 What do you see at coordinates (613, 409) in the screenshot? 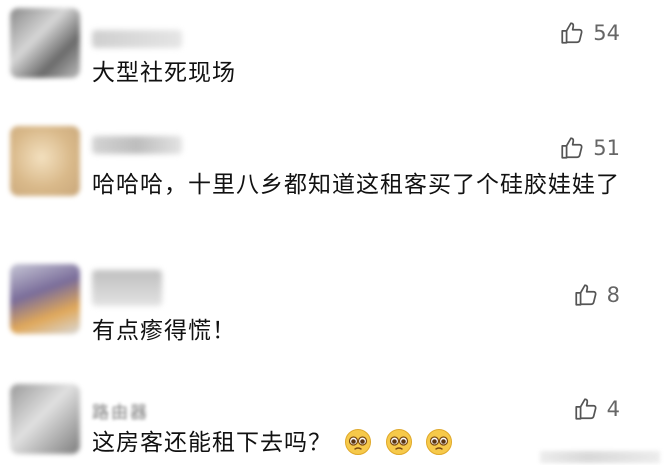
I see `like-count: 4` at bounding box center [613, 409].